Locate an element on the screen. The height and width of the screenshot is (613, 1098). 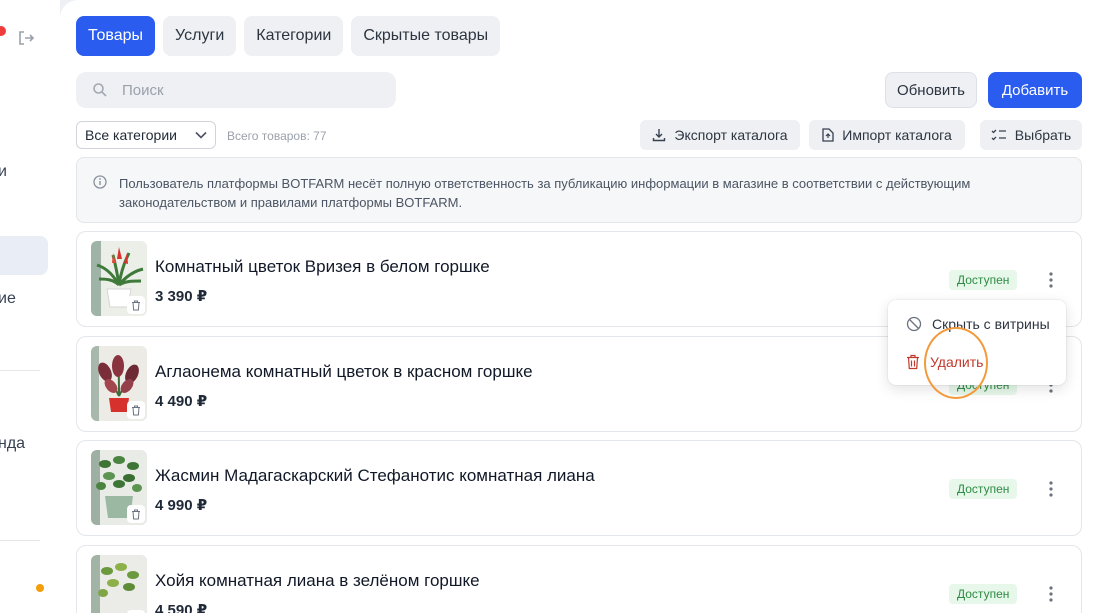
menu-item-delete: Удалить is located at coordinates (944, 362).